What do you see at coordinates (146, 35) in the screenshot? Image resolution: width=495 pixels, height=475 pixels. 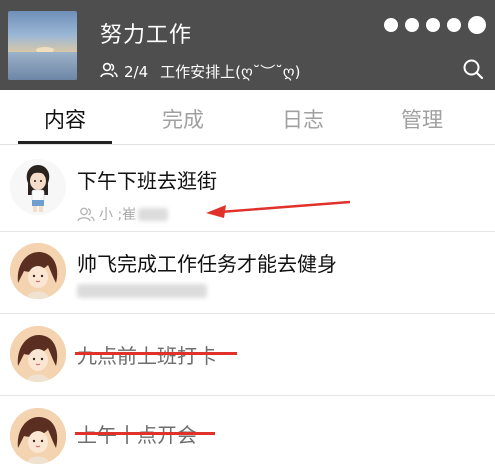 I see `group-title: 努力工作` at bounding box center [146, 35].